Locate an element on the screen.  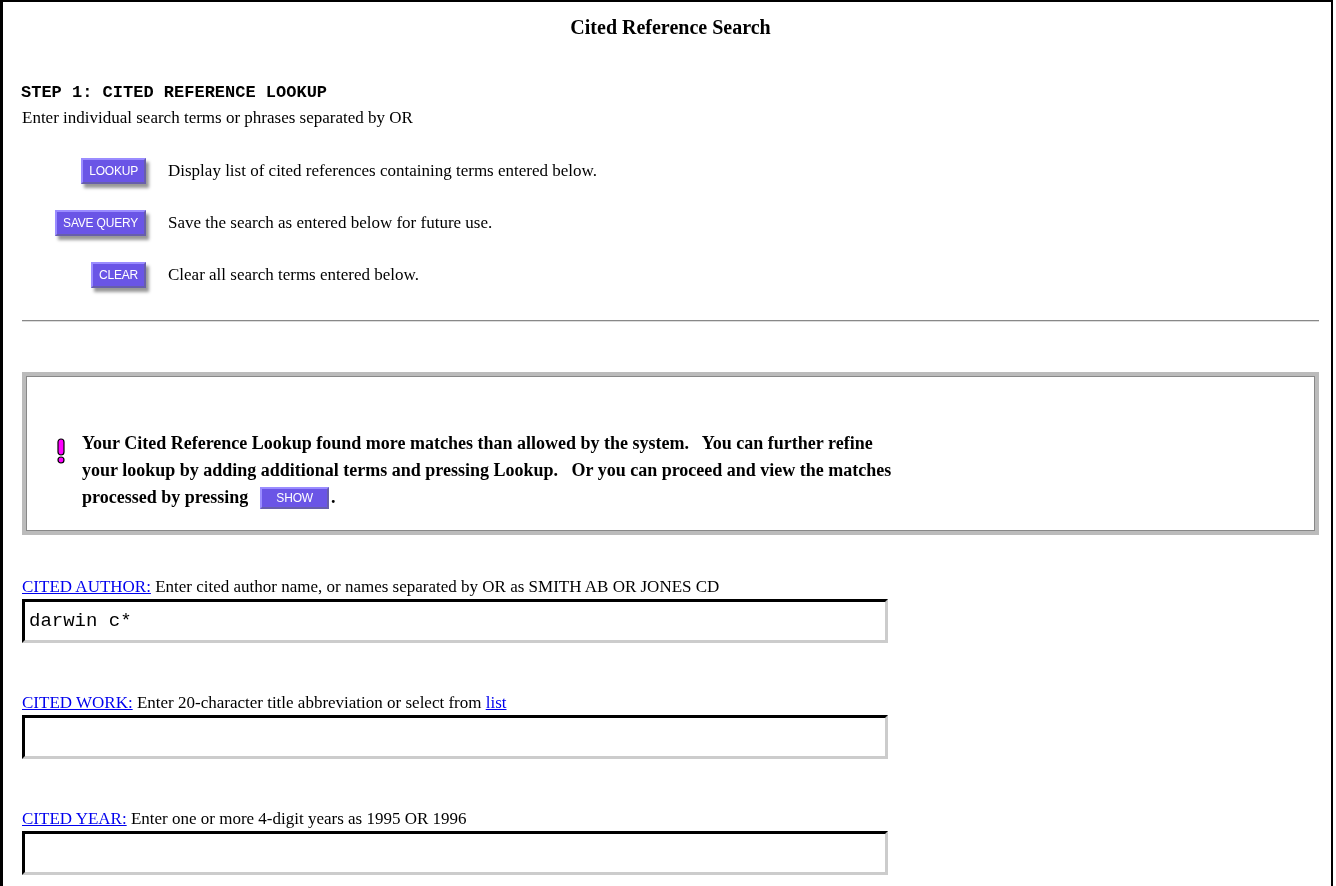
notice-message-line: your lookup by adding additional terms and pressing Lookup. Or you can proceed and view the matches is located at coordinates (487, 470).